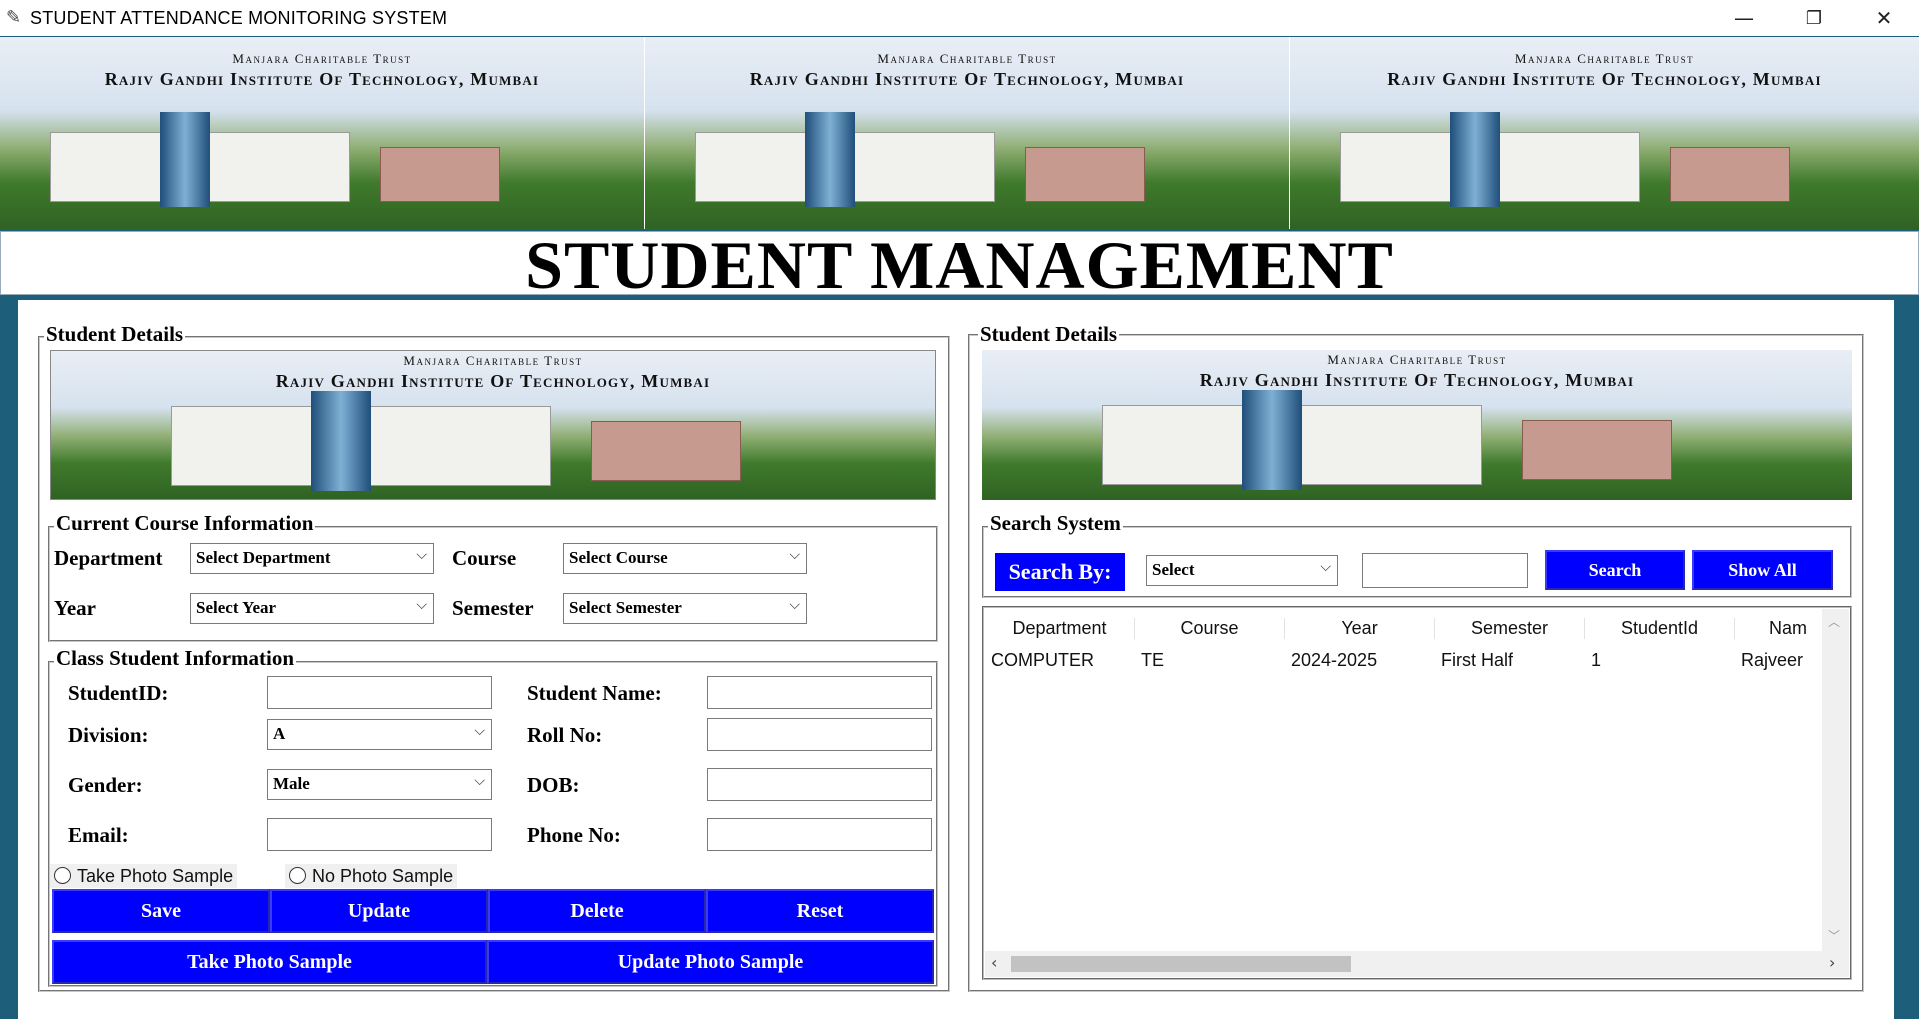 The width and height of the screenshot is (1919, 1019). What do you see at coordinates (115, 334) in the screenshot?
I see `left-frame-legend: Student Details` at bounding box center [115, 334].